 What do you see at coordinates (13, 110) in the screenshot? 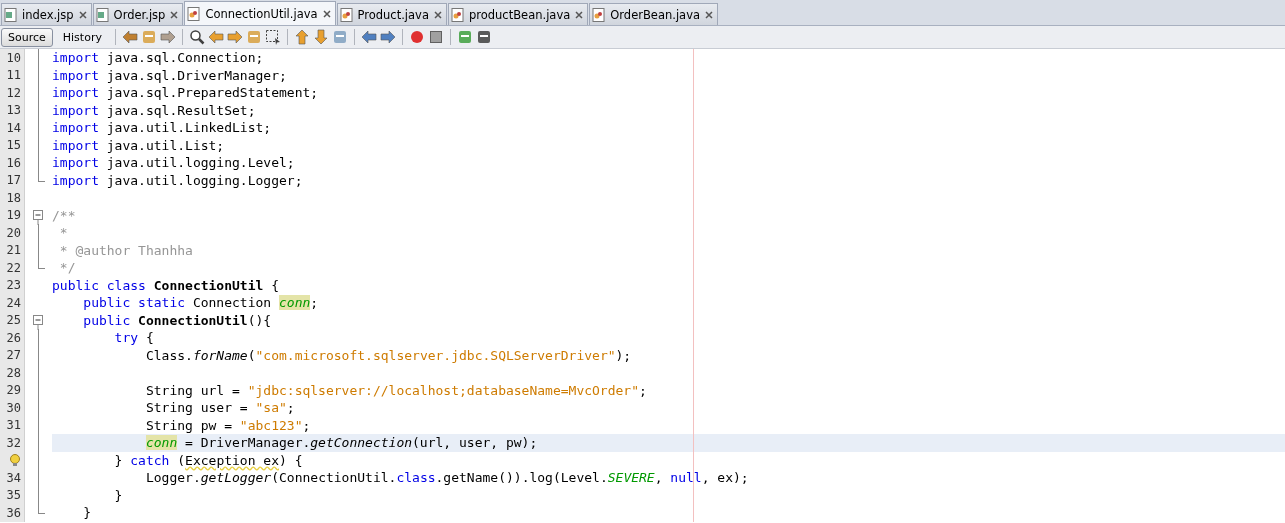
I see `line-number: 13` at bounding box center [13, 110].